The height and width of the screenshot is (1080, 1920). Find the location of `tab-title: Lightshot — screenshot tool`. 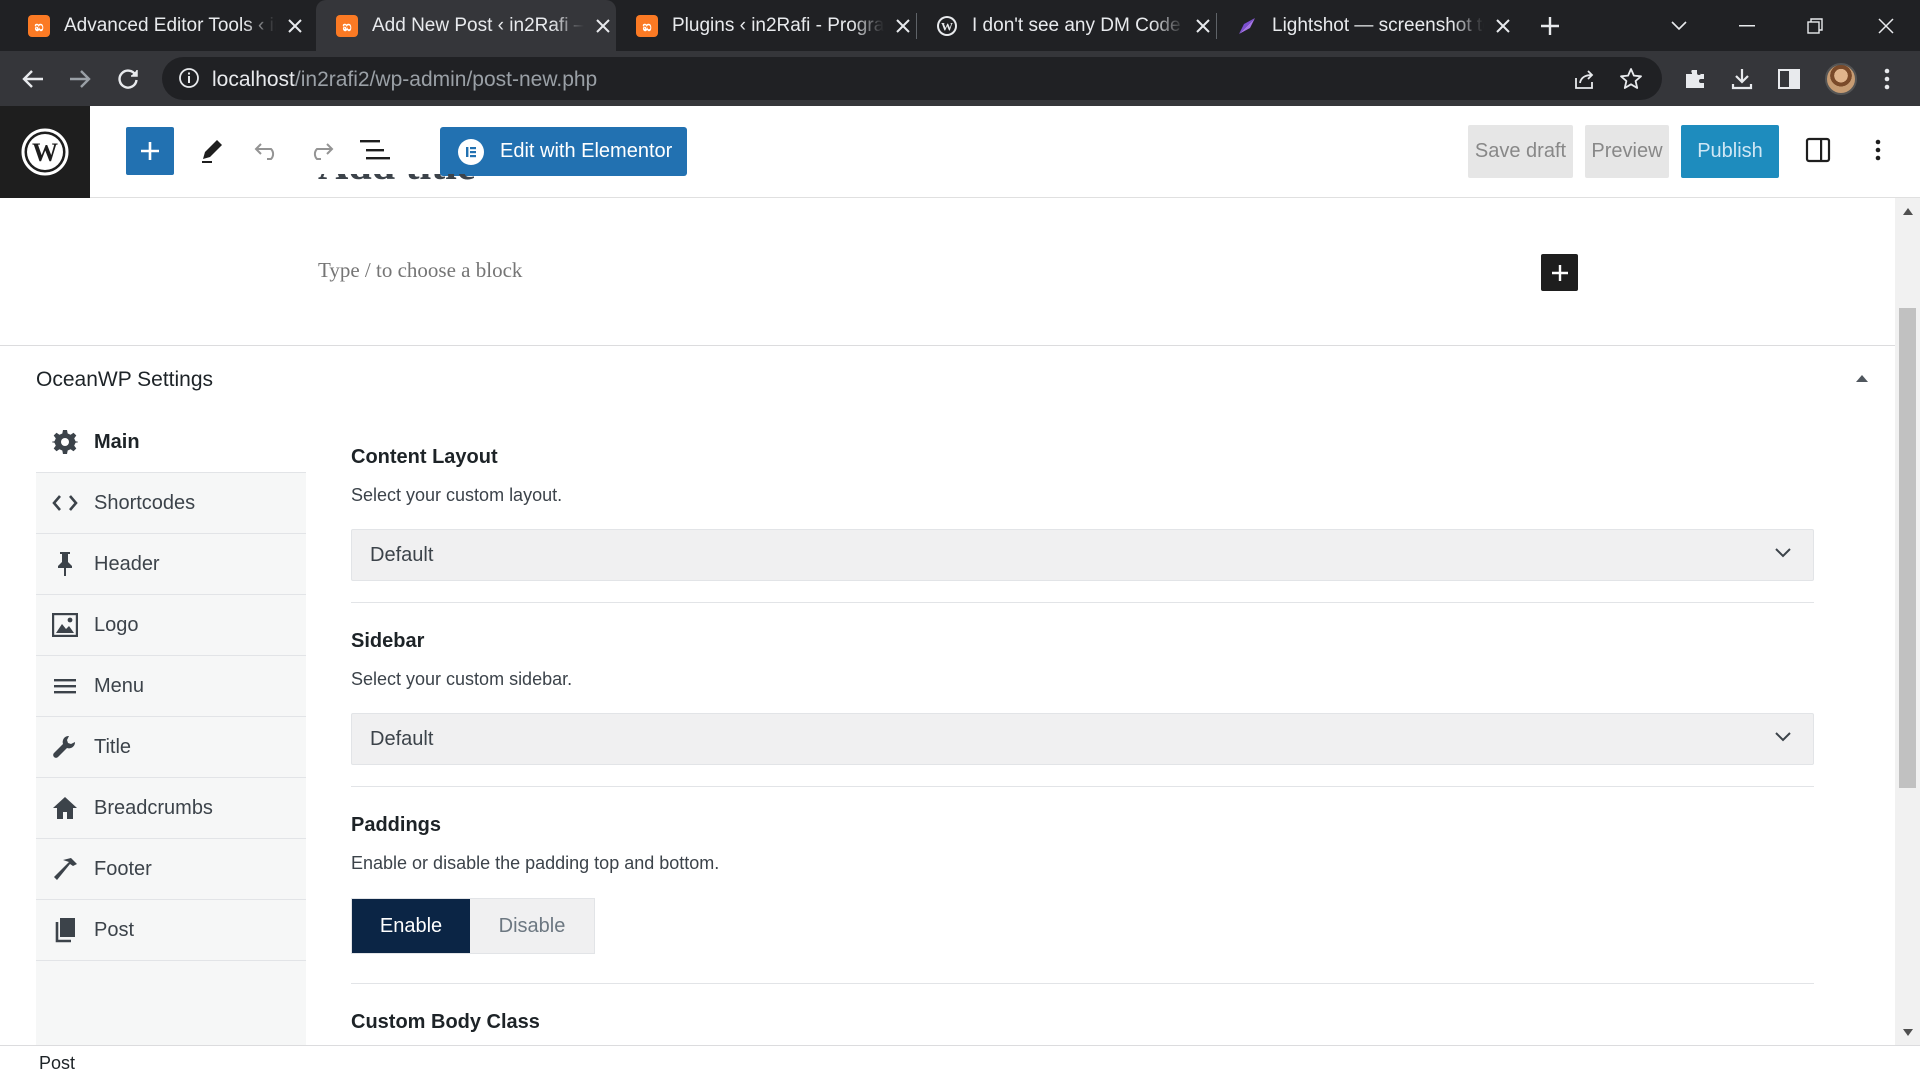

tab-title: Lightshot — screenshot tool is located at coordinates (1378, 25).